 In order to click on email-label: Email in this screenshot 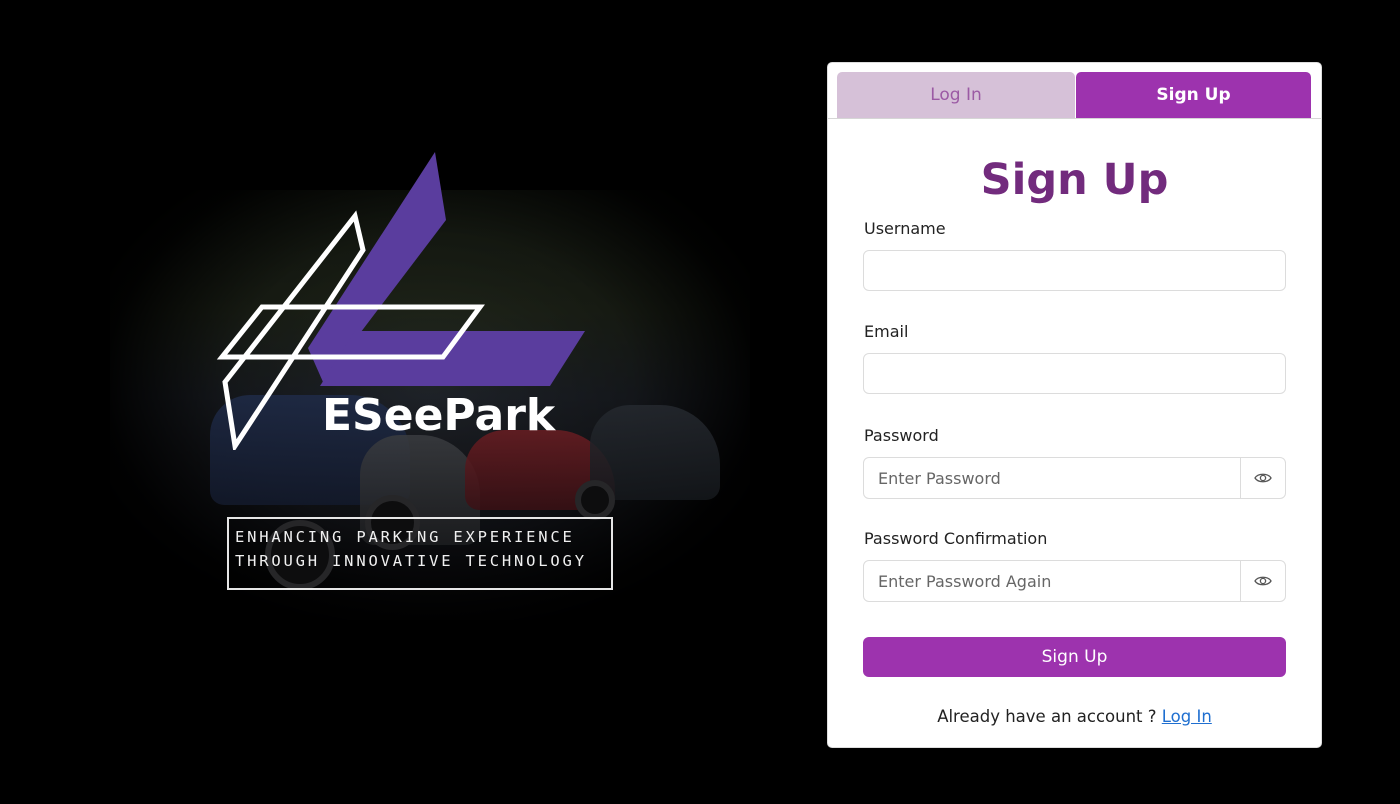, I will do `click(886, 331)`.